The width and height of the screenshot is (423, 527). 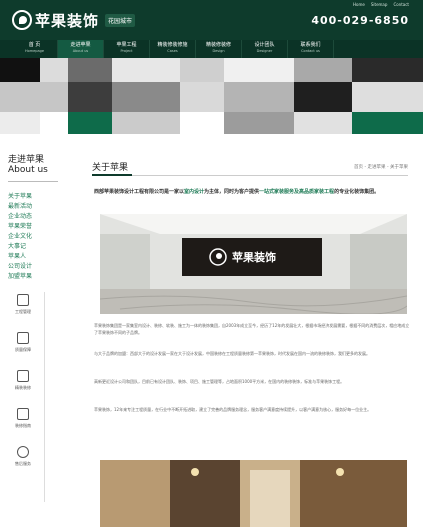 I want to click on nav-label: 联系我们, so click(x=310, y=45).